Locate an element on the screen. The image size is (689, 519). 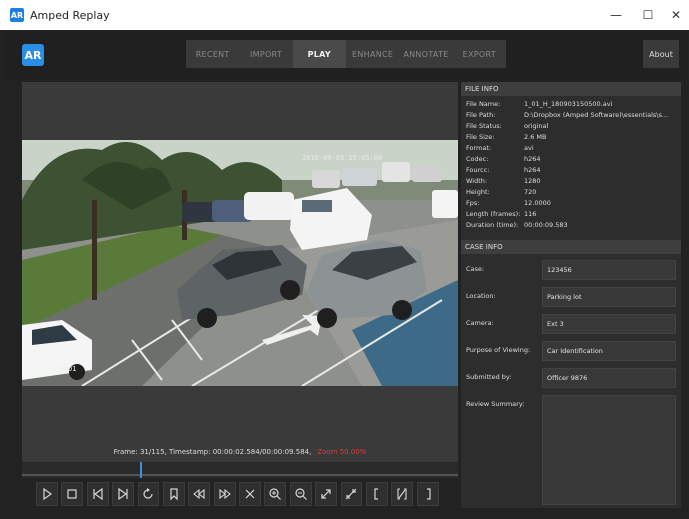
clear-marks-icon is located at coordinates (402, 494).